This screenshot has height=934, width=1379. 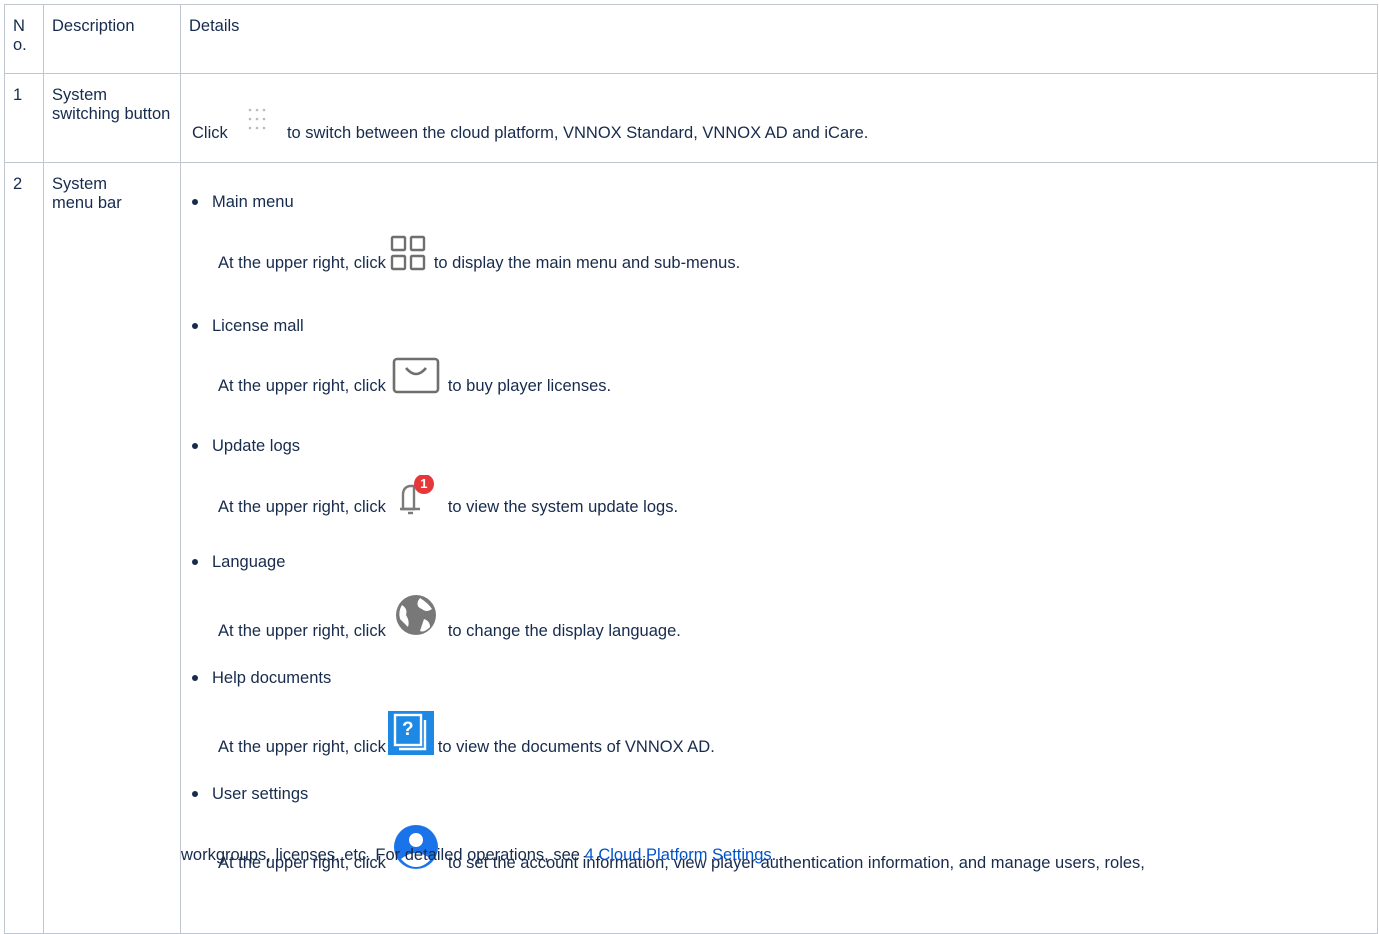 What do you see at coordinates (243, 202) in the screenshot?
I see `list-item-main-menu: Main menu` at bounding box center [243, 202].